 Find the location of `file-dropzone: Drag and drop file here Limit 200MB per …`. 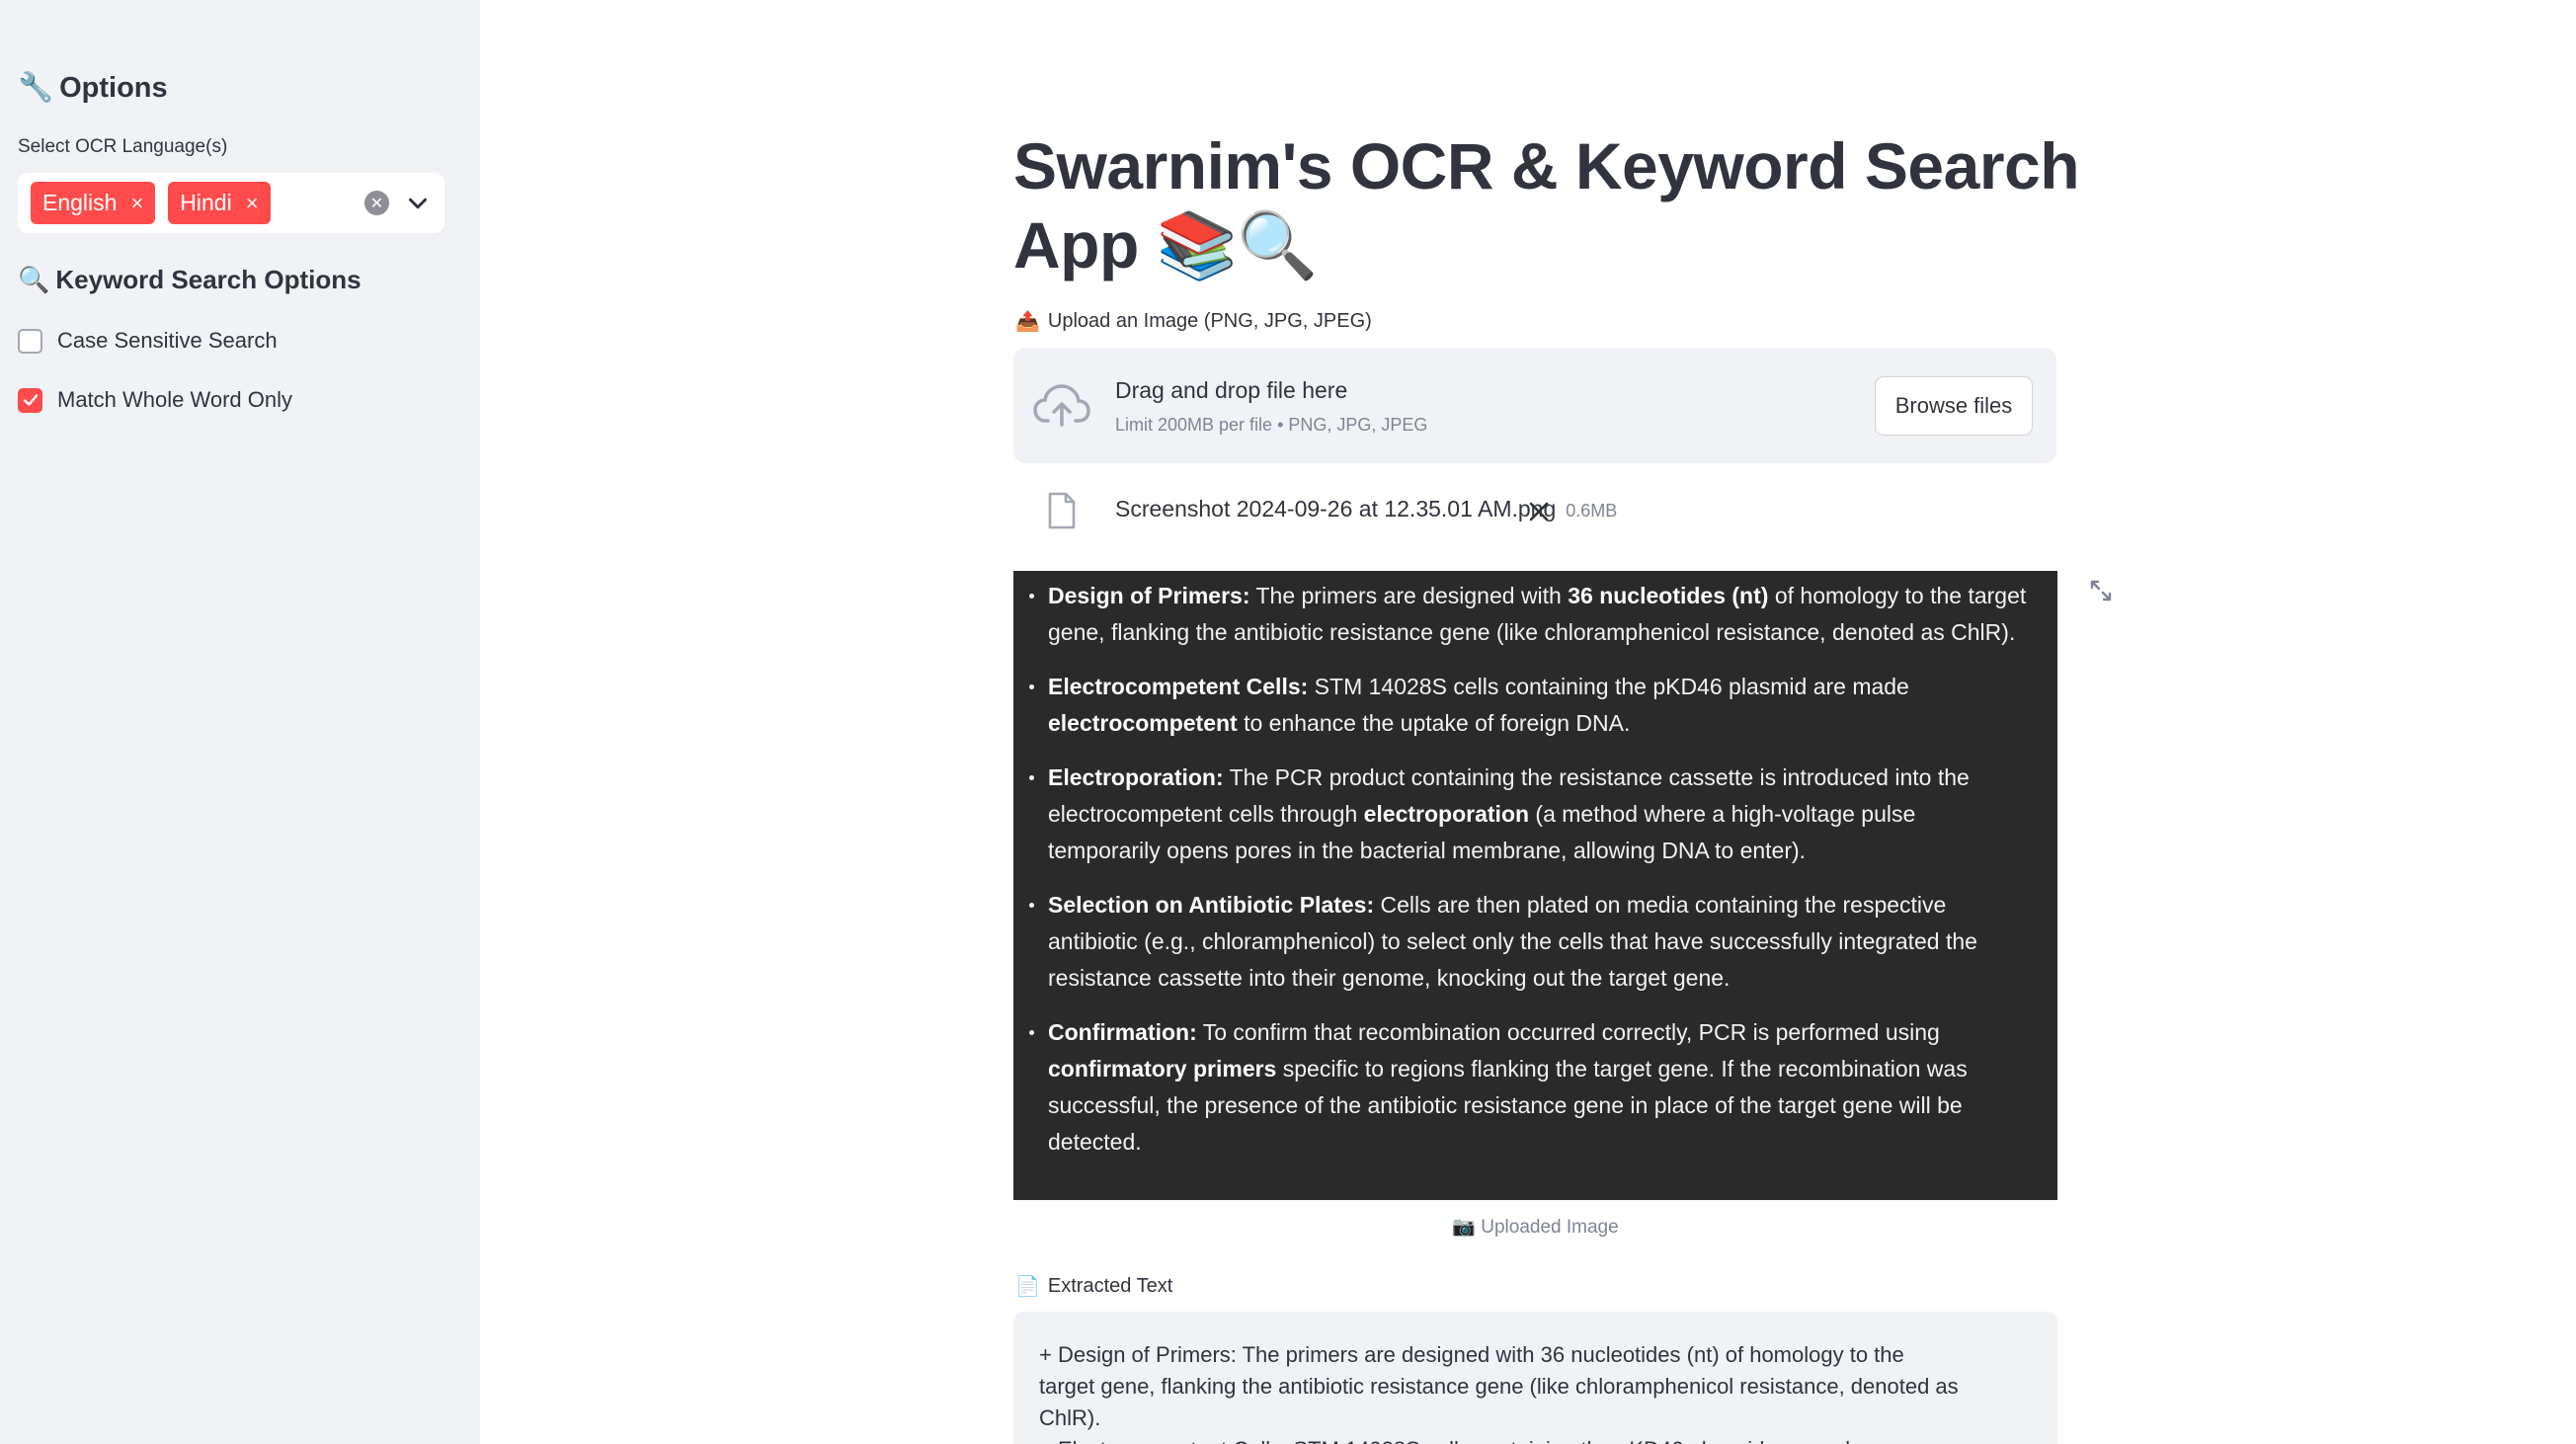

file-dropzone: Drag and drop file here Limit 200MB per … is located at coordinates (1534, 405).